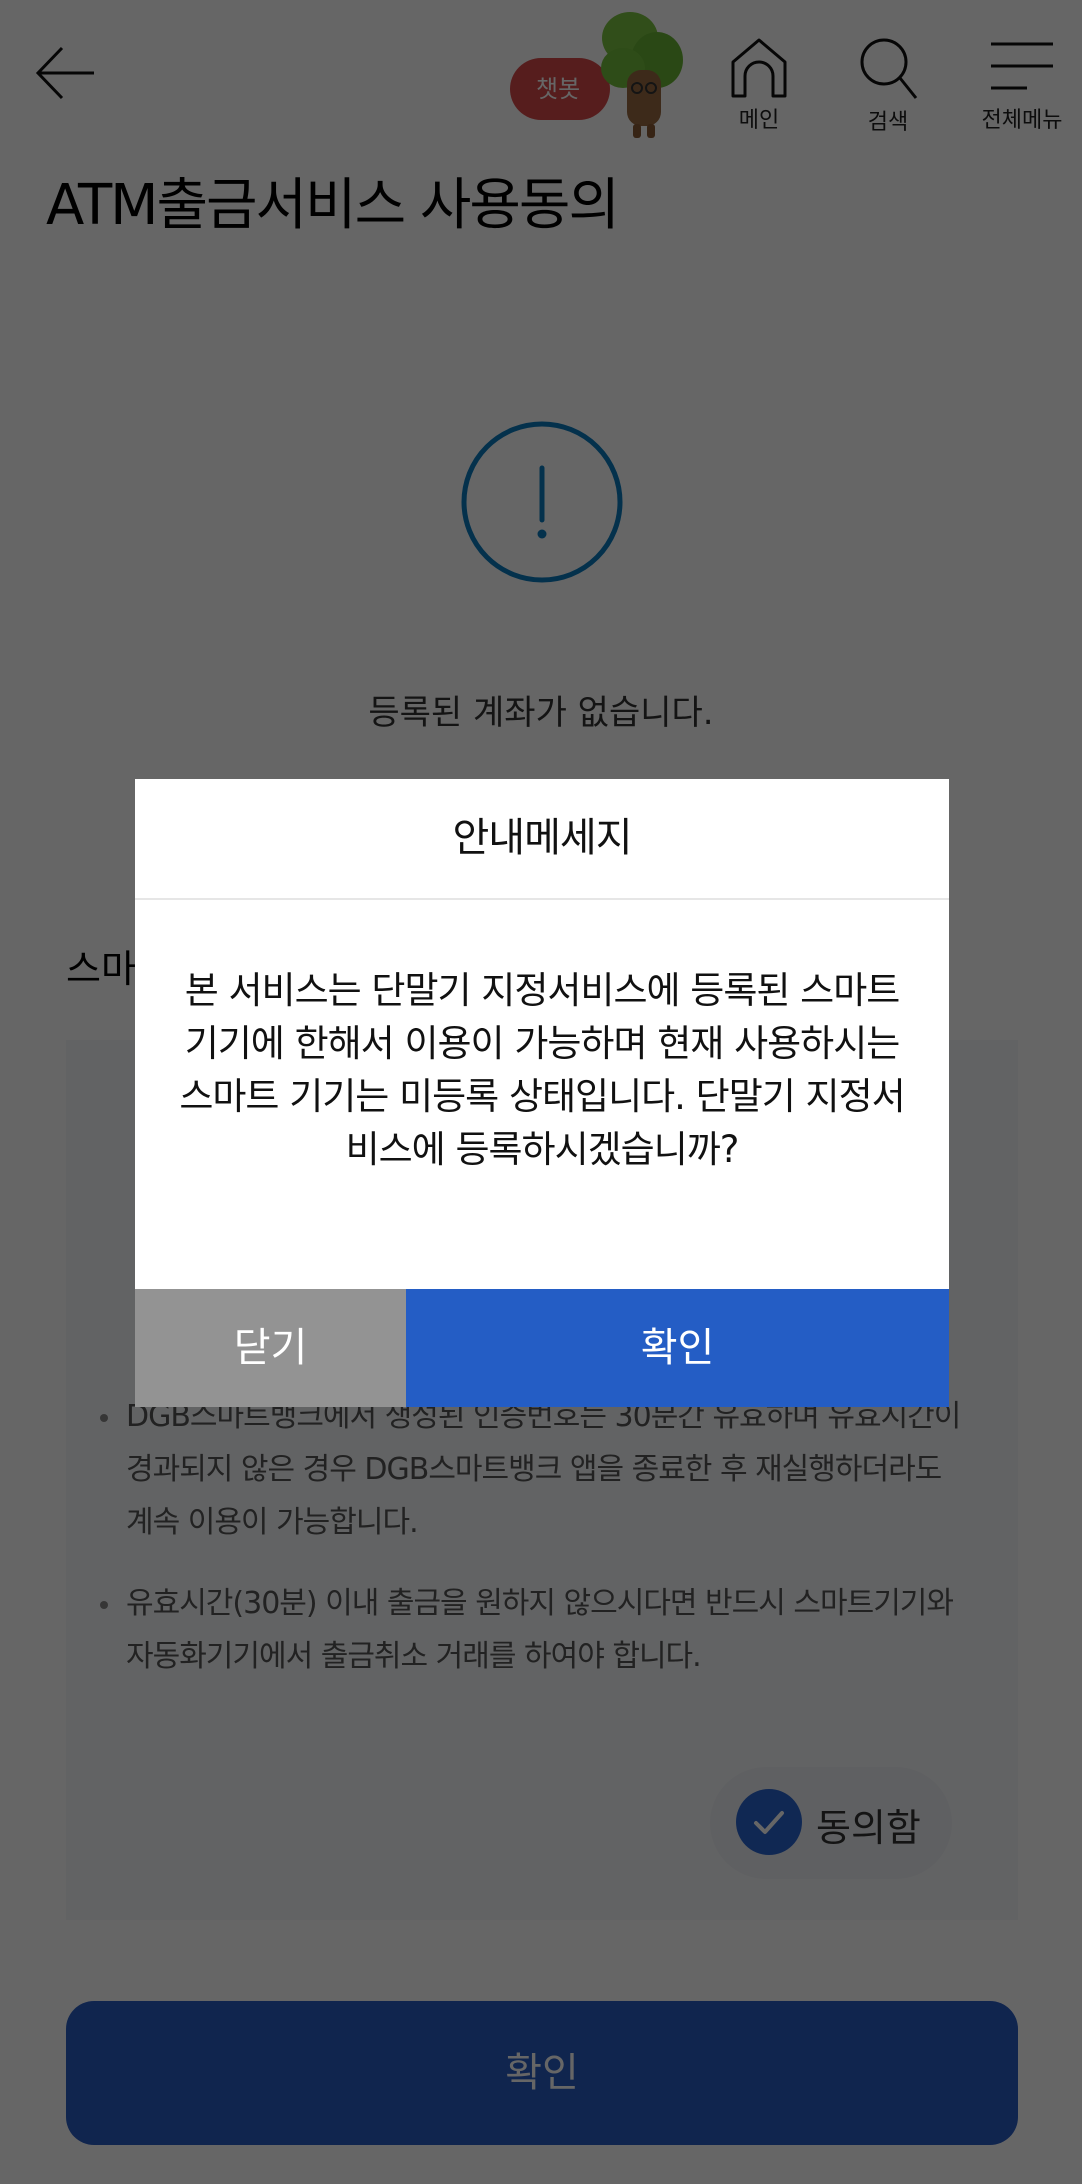 Image resolution: width=1082 pixels, height=2184 pixels. I want to click on dialog-close-button: 닫기, so click(270, 1348).